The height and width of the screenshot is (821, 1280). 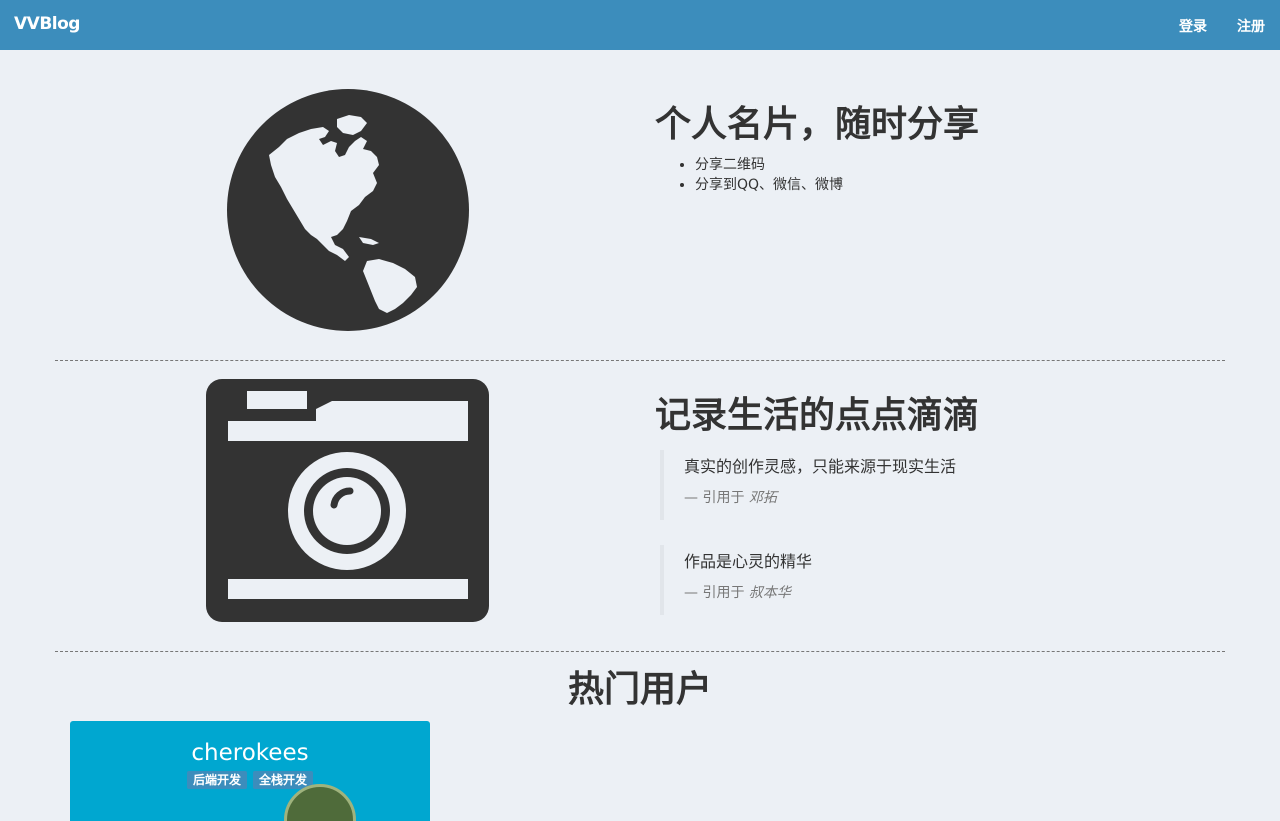 I want to click on popular-users-title: 热门用户, so click(x=639, y=689).